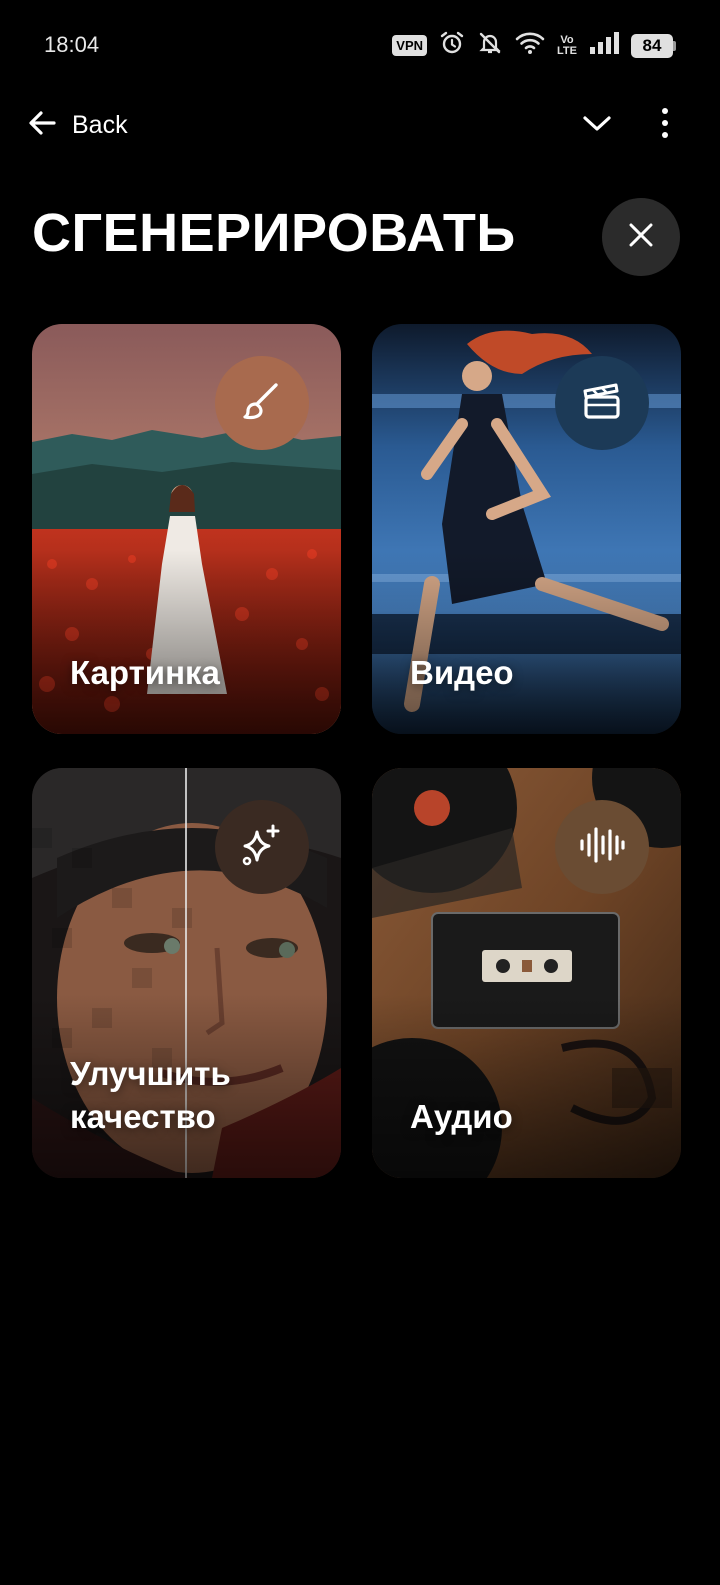 This screenshot has height=1585, width=720. I want to click on volte-icon: Vo LTE, so click(567, 45).